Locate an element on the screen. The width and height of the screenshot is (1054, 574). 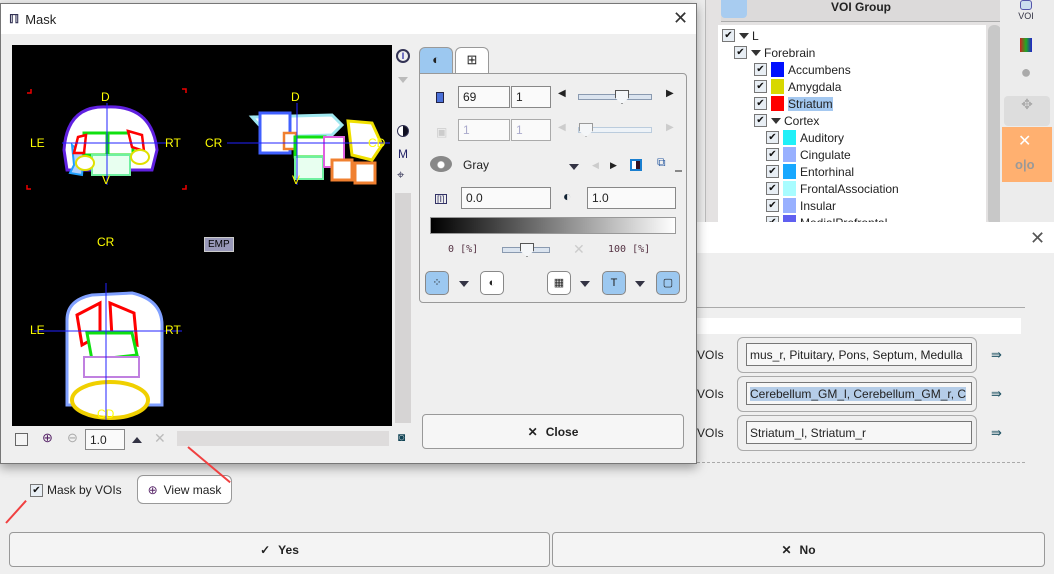
reset-icon: ✕ is located at coordinates (160, 438).